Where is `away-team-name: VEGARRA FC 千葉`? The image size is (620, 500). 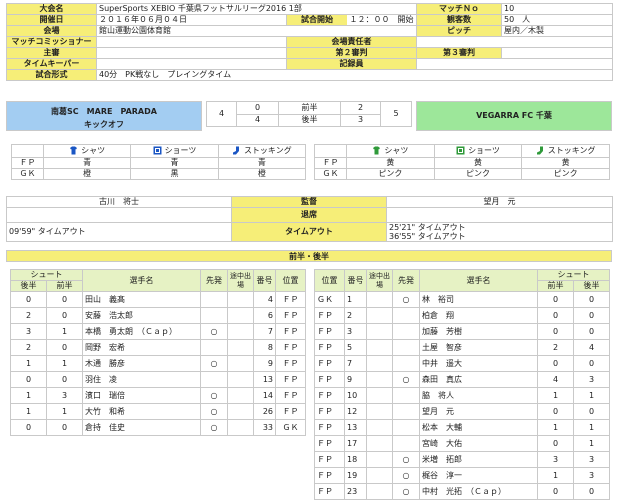
away-team-name: VEGARRA FC 千葉 is located at coordinates (514, 115).